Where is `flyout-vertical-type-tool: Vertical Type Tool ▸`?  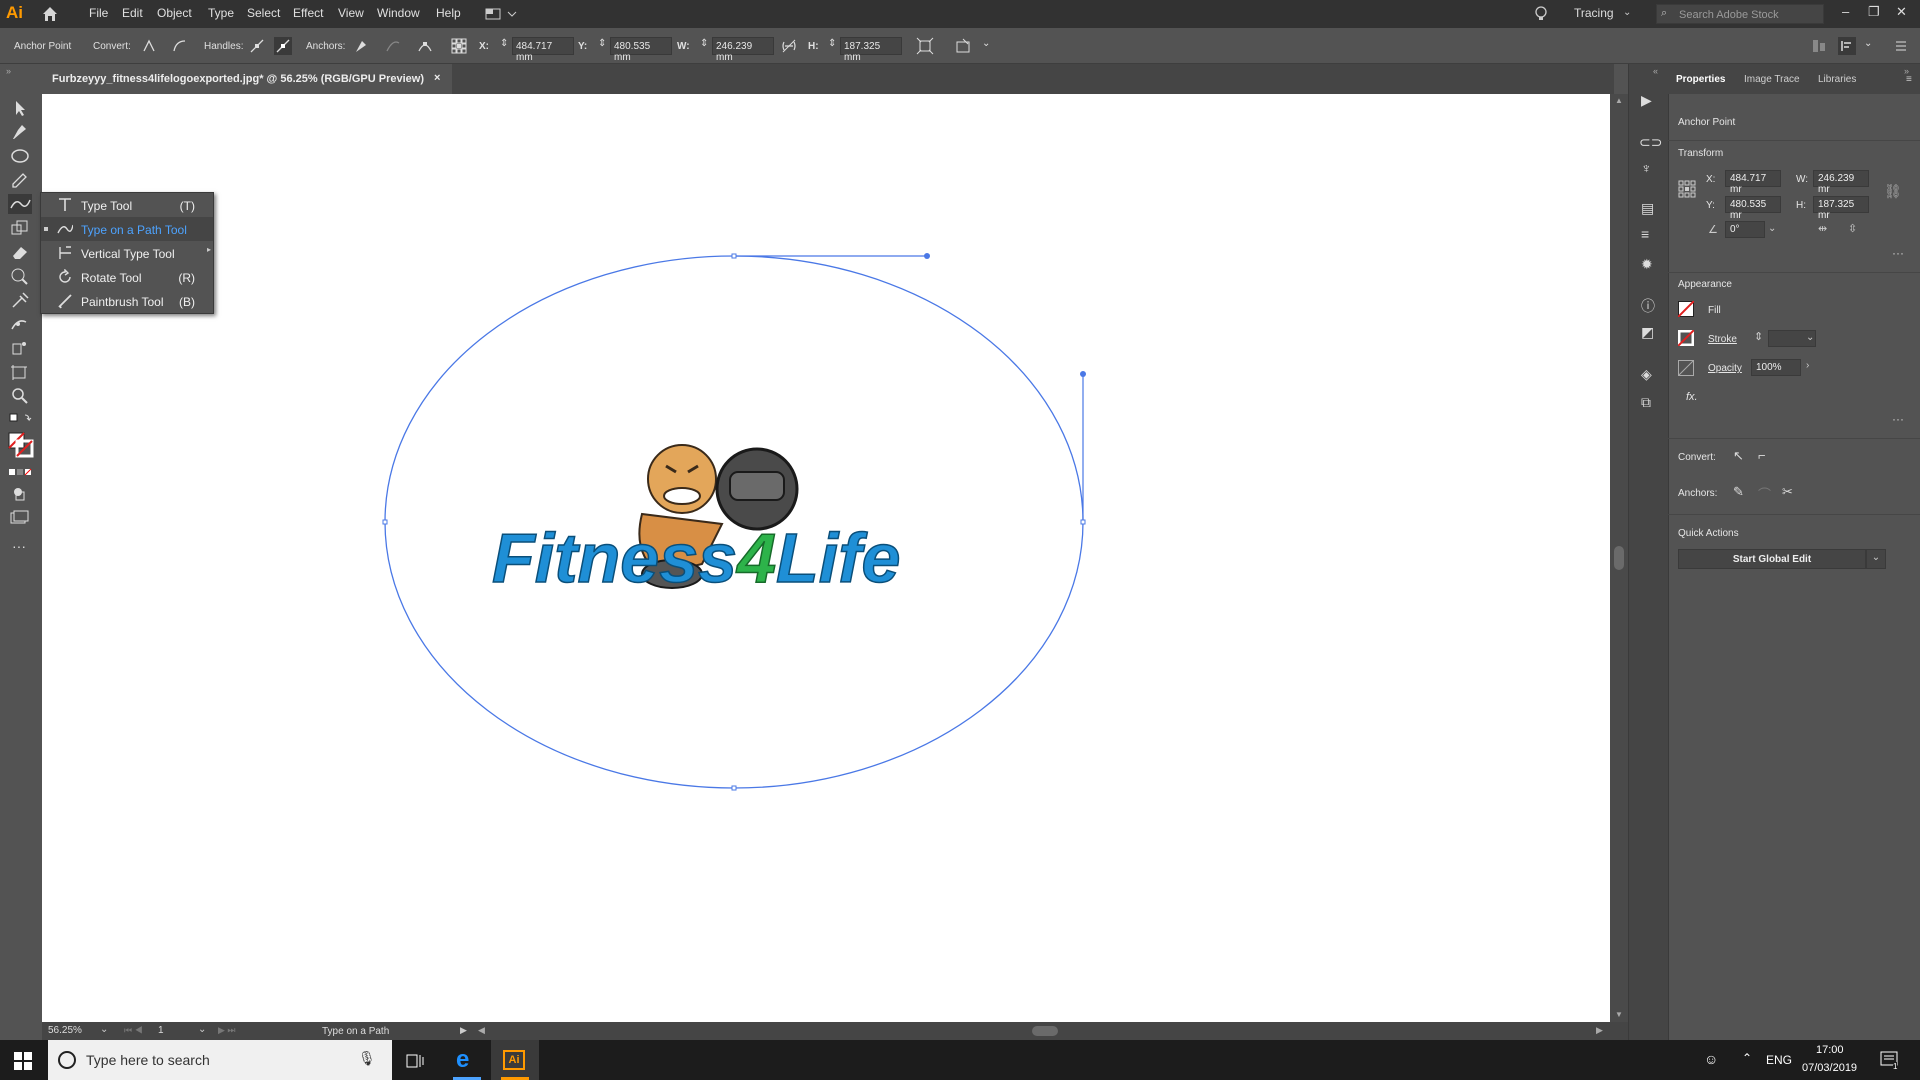
flyout-vertical-type-tool: Vertical Type Tool ▸ is located at coordinates (127, 253).